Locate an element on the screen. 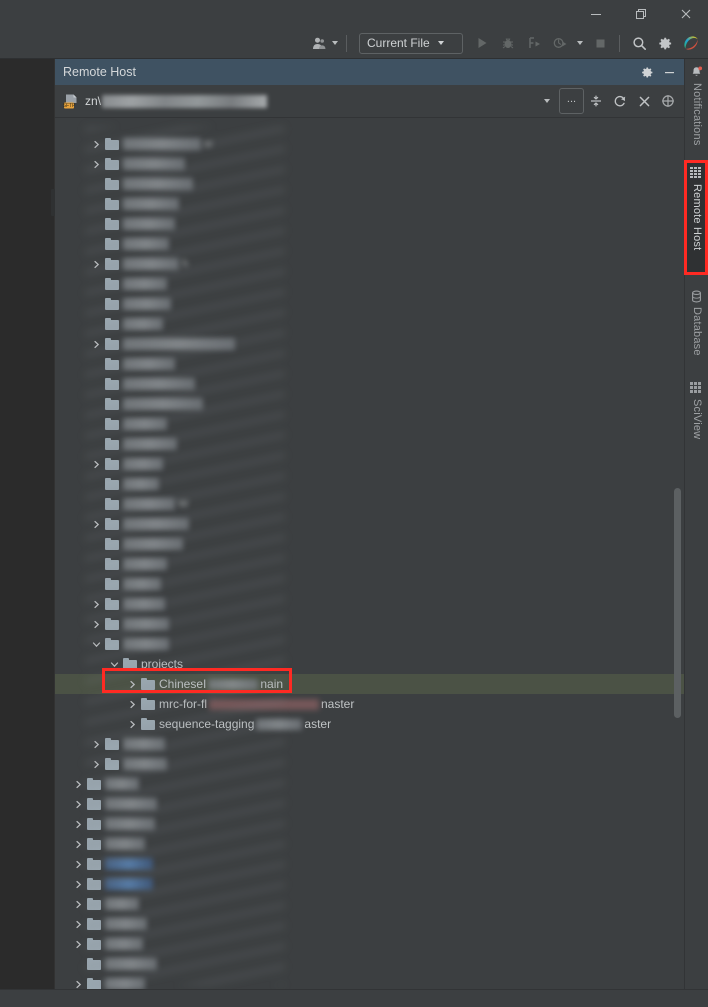  minimize-button is located at coordinates (595, 14).